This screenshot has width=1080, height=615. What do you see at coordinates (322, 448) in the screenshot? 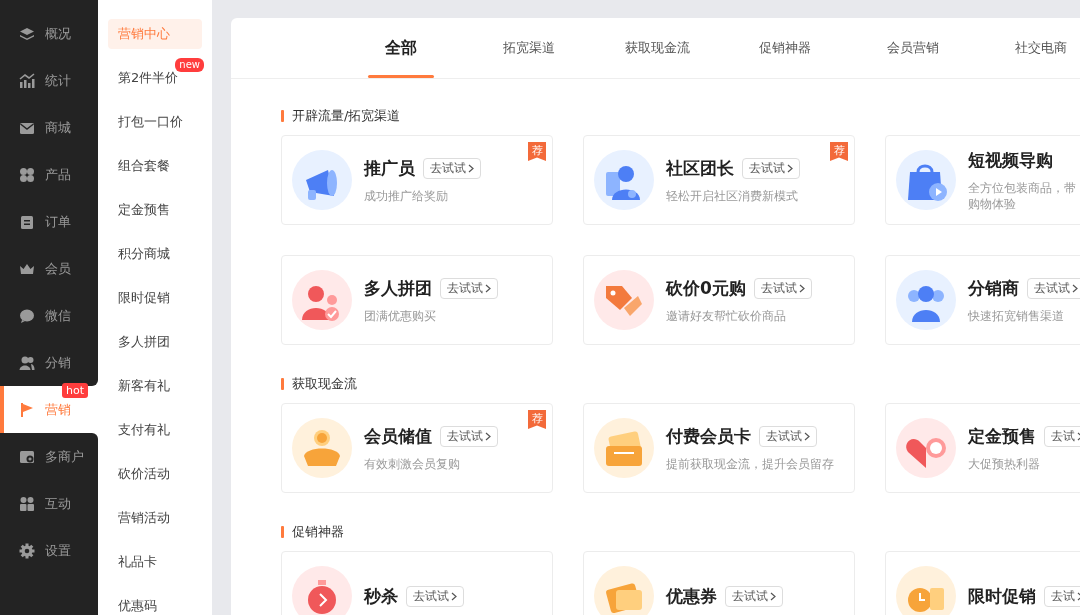
I see `coin-icon` at bounding box center [322, 448].